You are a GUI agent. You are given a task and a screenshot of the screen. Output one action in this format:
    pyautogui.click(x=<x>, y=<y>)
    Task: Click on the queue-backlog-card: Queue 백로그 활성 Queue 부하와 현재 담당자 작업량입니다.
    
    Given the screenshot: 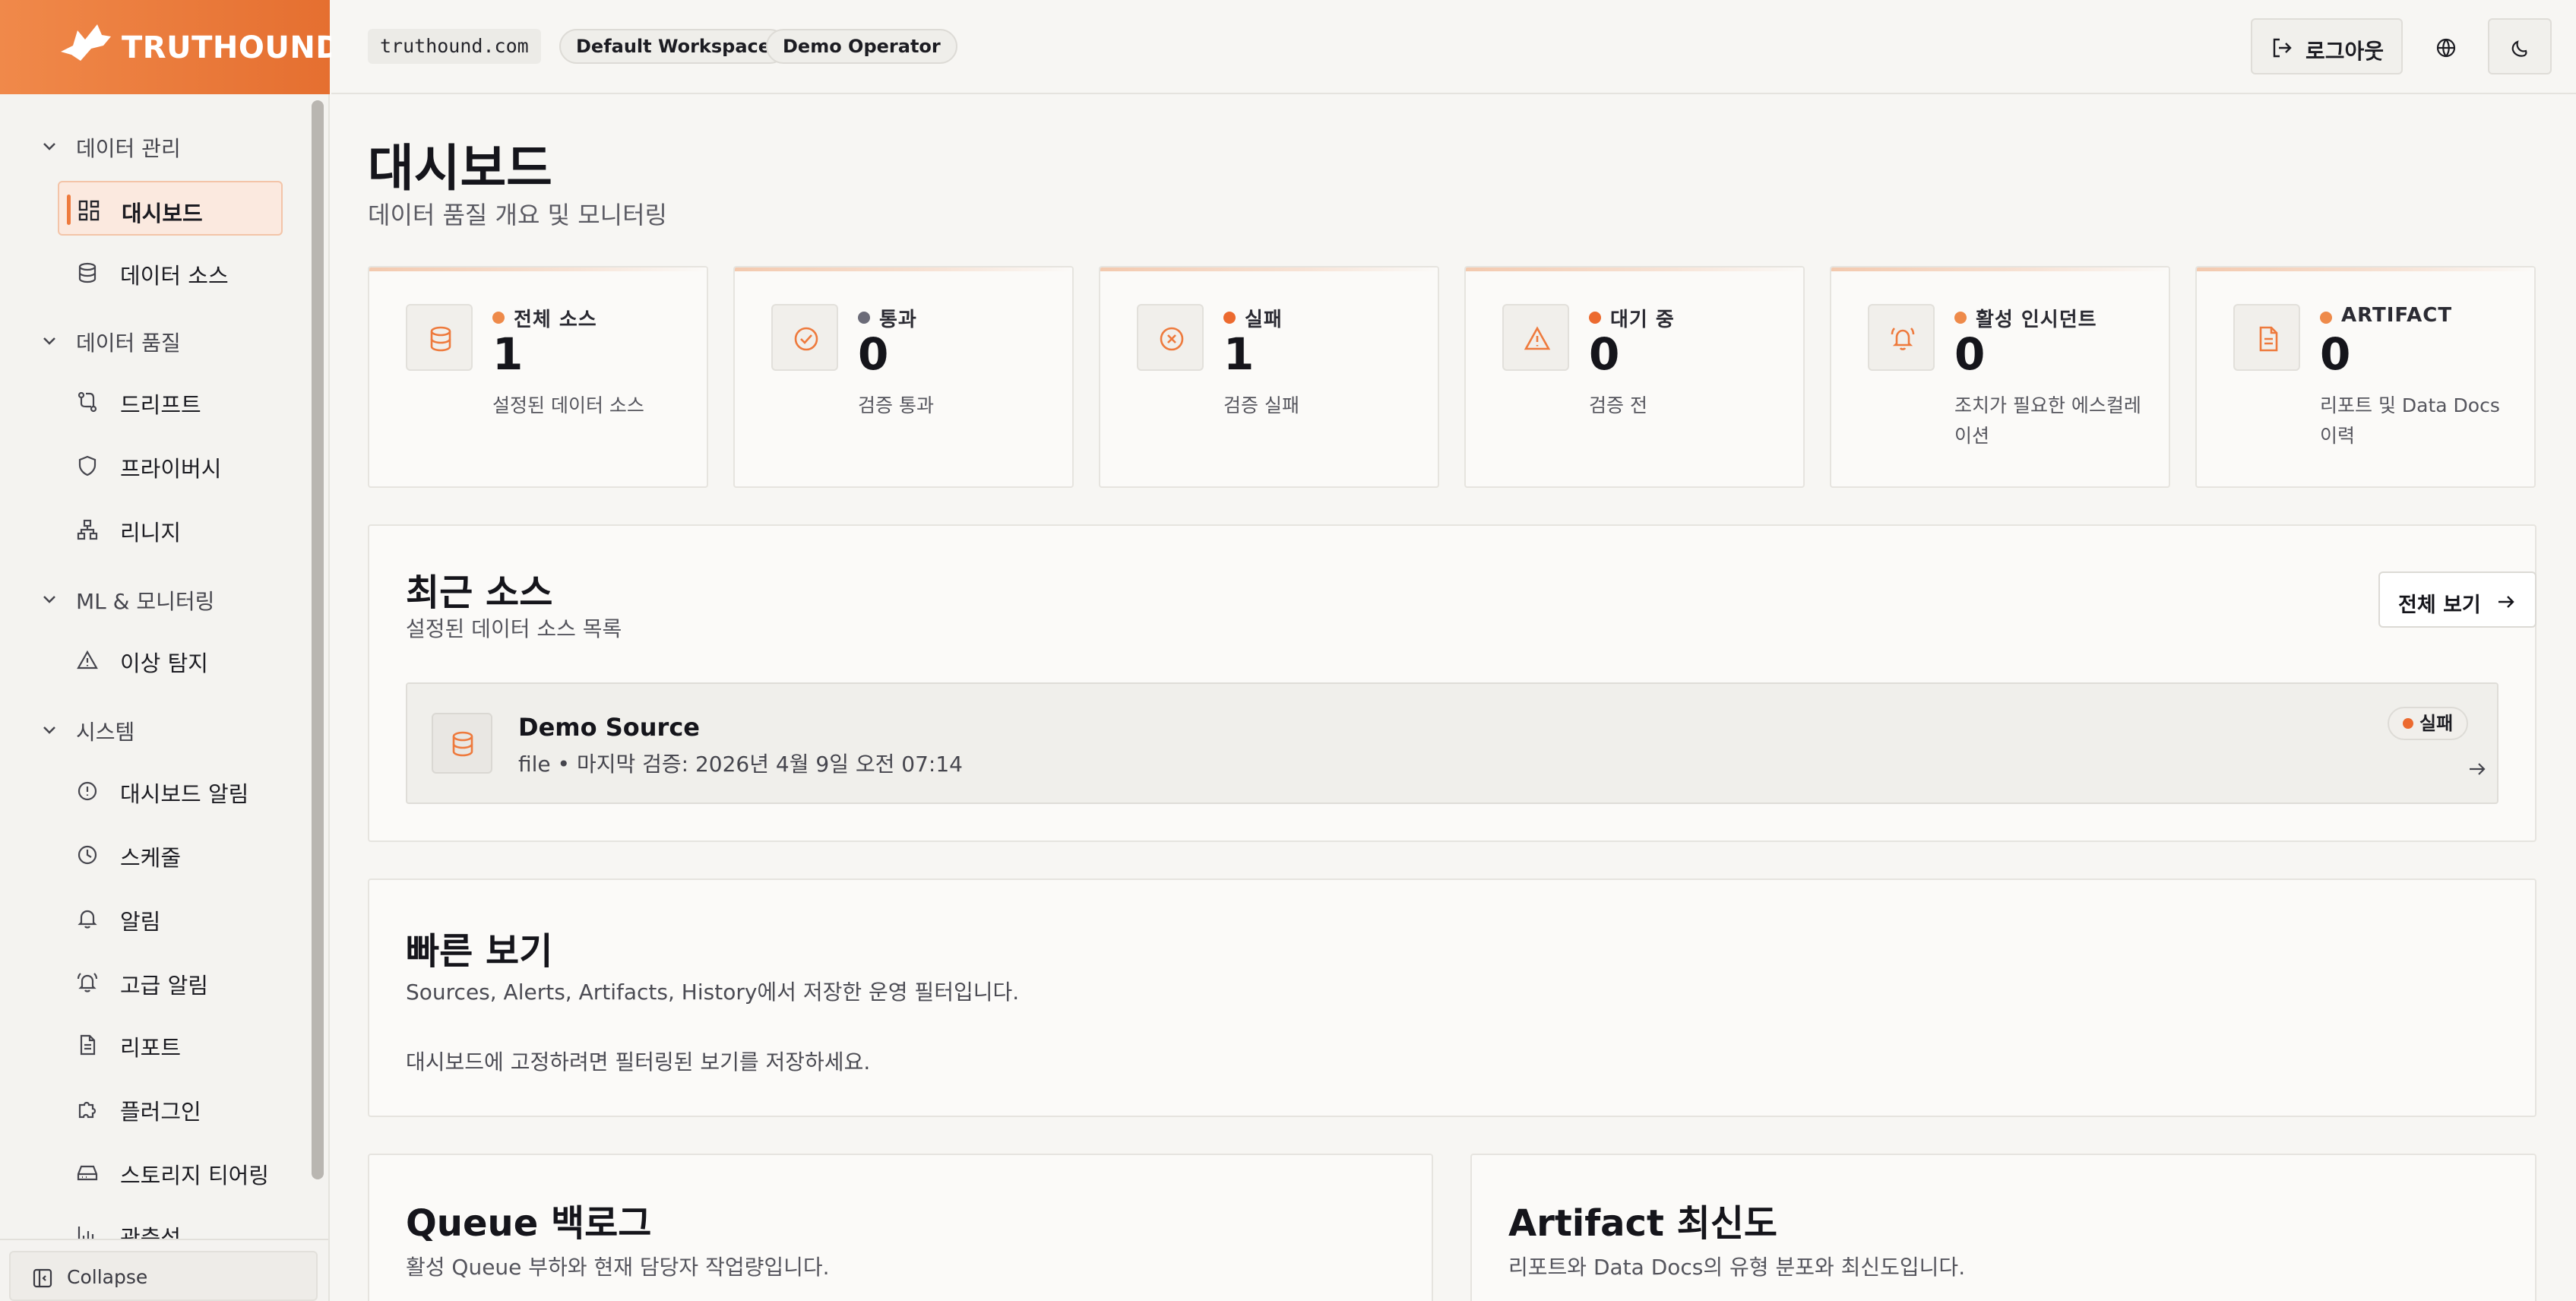 What is the action you would take?
    pyautogui.click(x=900, y=1227)
    